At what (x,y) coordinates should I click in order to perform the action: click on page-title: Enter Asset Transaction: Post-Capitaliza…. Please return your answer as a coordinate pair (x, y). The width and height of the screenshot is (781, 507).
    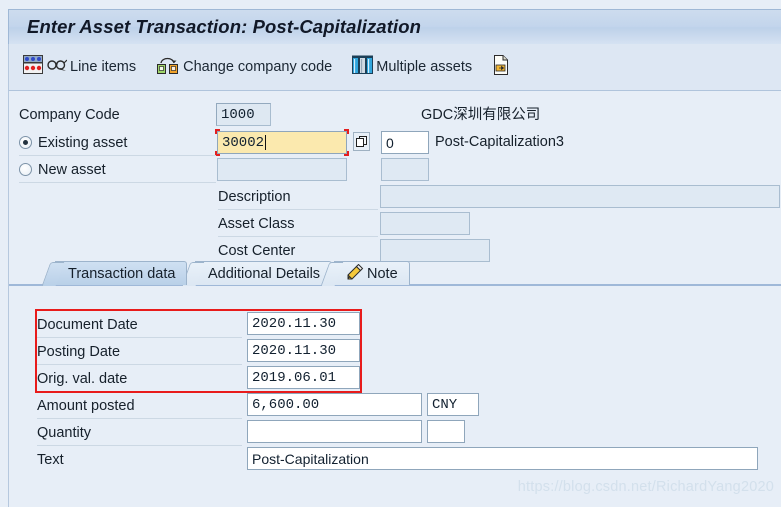
    Looking at the image, I should click on (224, 26).